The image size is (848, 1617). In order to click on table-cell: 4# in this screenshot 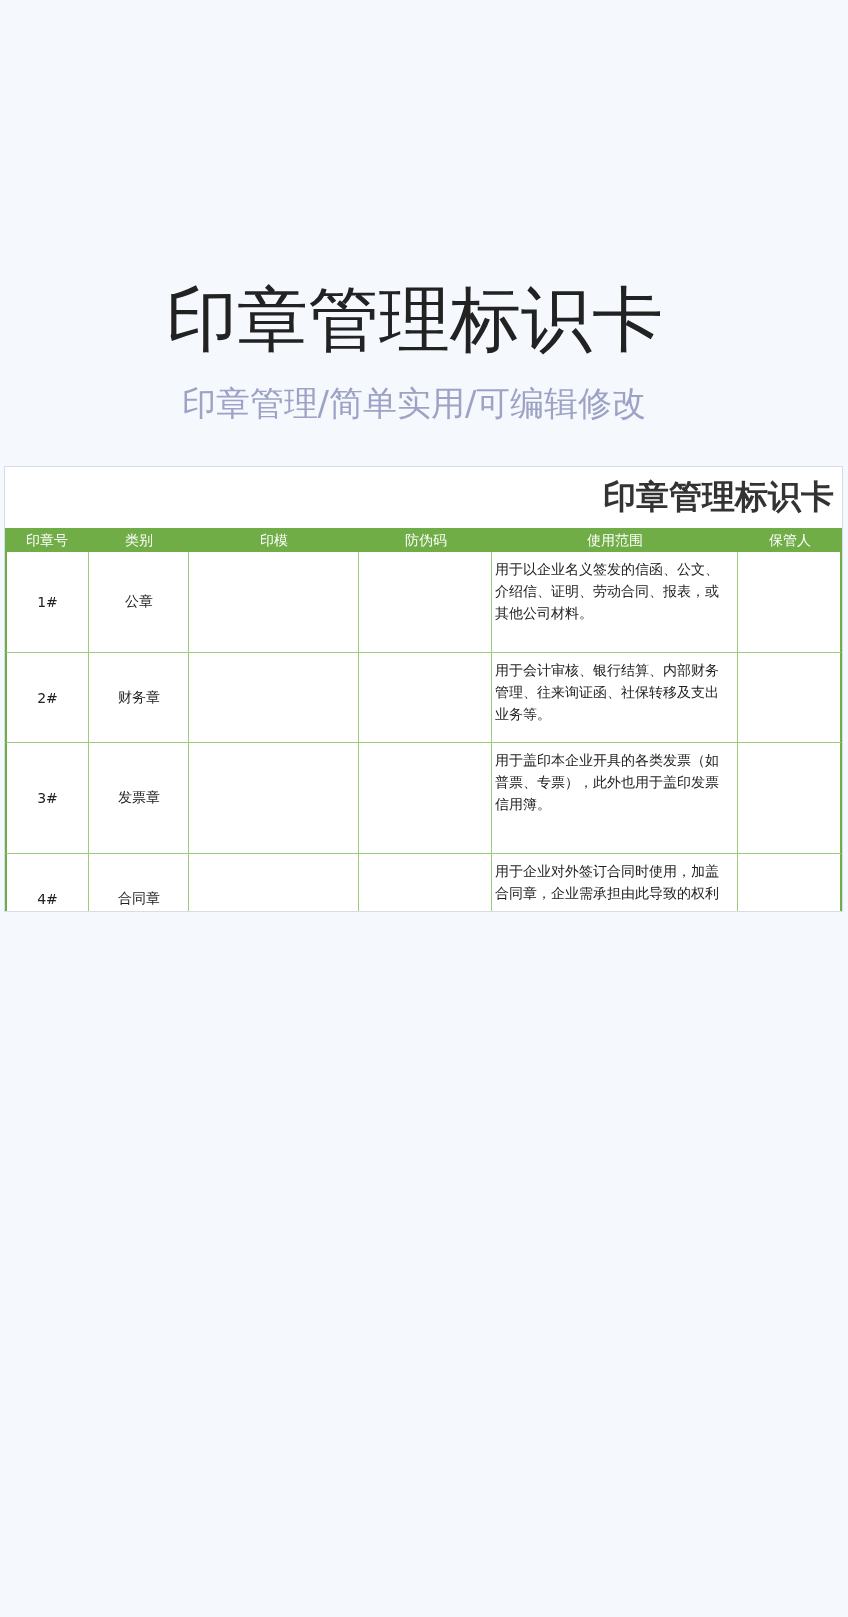, I will do `click(47, 882)`.